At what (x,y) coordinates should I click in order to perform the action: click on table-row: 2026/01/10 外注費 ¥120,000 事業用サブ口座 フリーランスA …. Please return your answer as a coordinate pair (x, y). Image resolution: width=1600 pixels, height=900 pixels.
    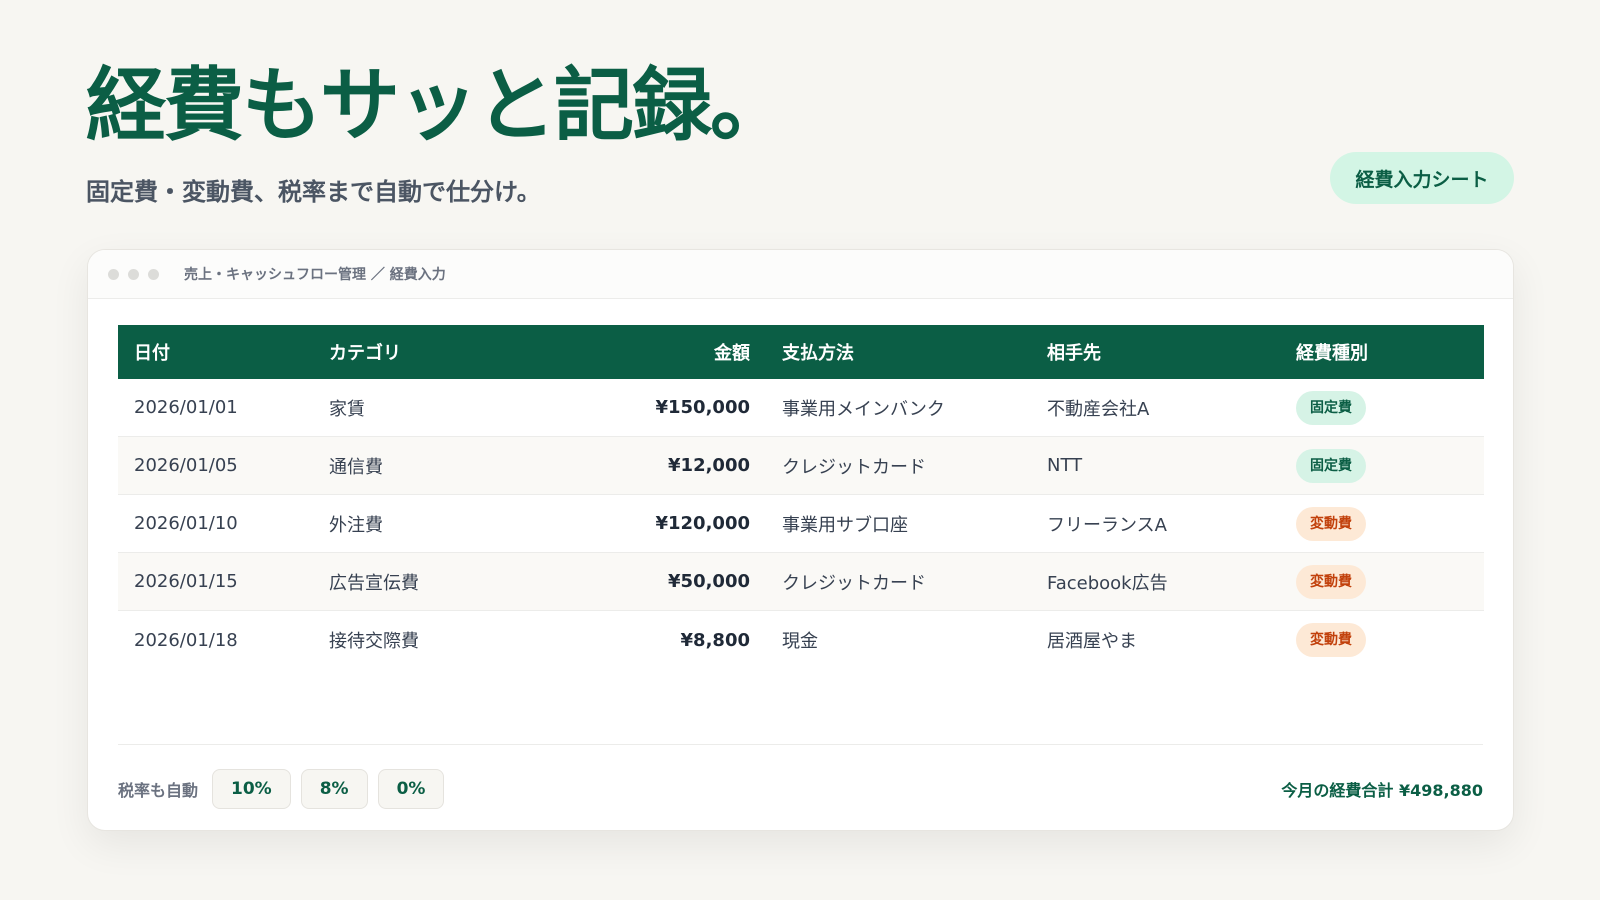
    Looking at the image, I should click on (801, 524).